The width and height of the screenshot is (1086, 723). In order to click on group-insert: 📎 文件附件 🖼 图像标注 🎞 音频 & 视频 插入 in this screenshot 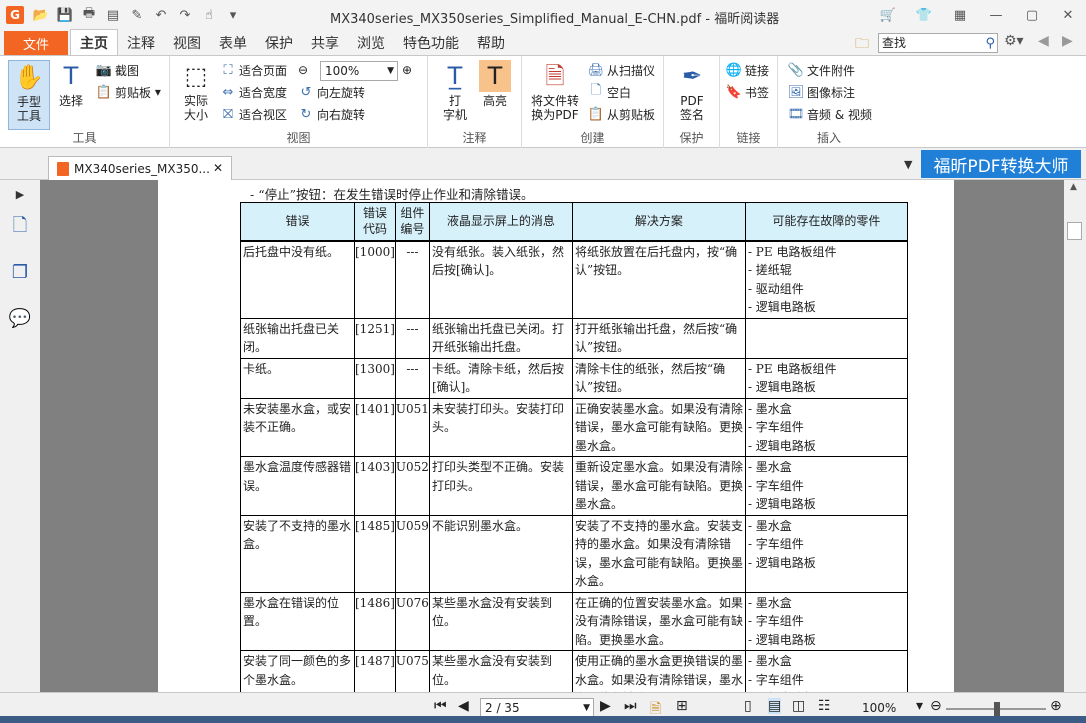, I will do `click(829, 102)`.